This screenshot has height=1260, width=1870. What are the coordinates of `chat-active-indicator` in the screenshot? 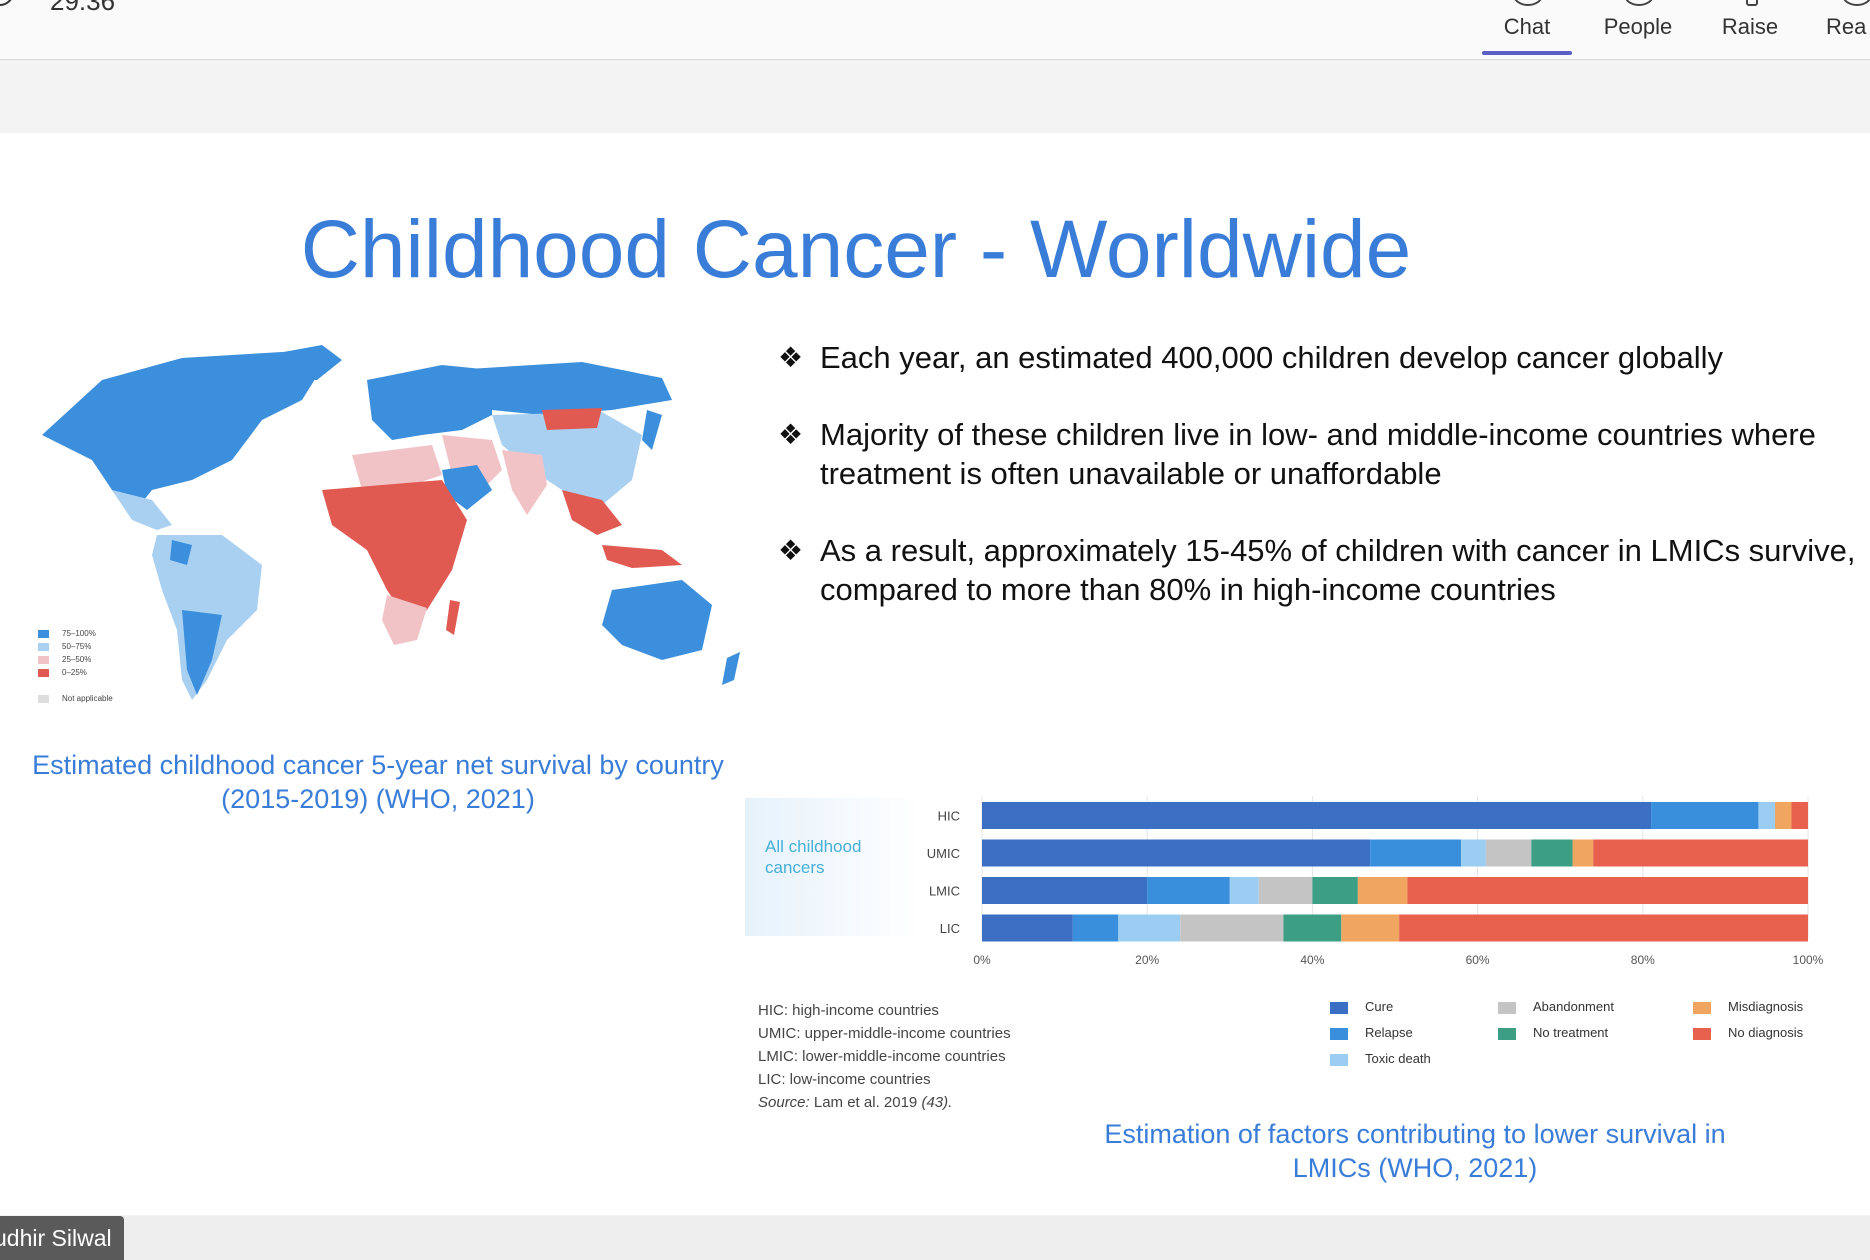 It's located at (1527, 53).